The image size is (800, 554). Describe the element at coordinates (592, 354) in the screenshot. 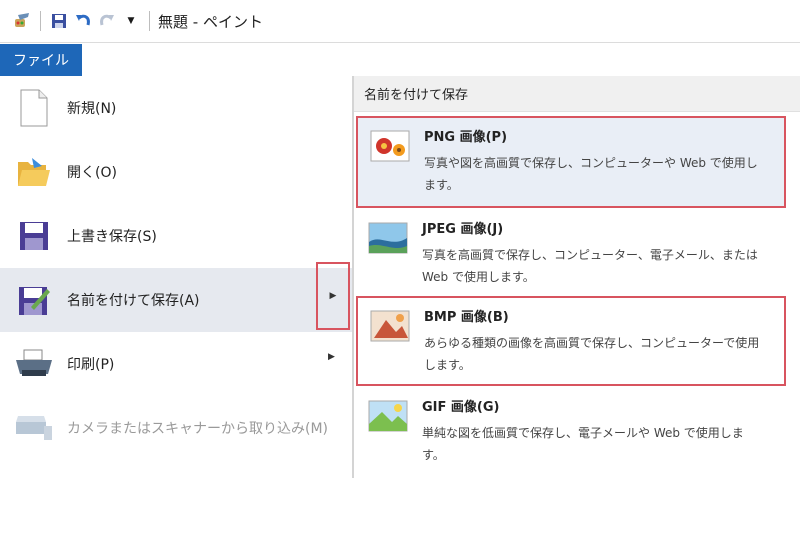

I see `option-description: あらゆる種類の画像を高画質で保存し、コンピューターで使用します。` at that location.